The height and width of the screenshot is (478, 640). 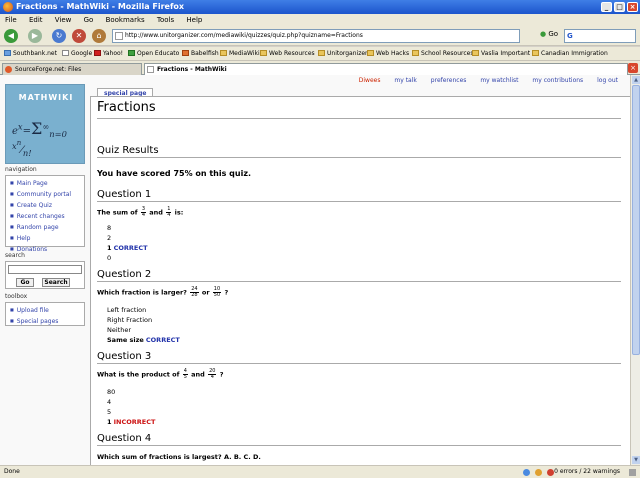 I want to click on logo-formula: ex=Σ∞n=0 xn⁄n!, so click(x=39, y=139).